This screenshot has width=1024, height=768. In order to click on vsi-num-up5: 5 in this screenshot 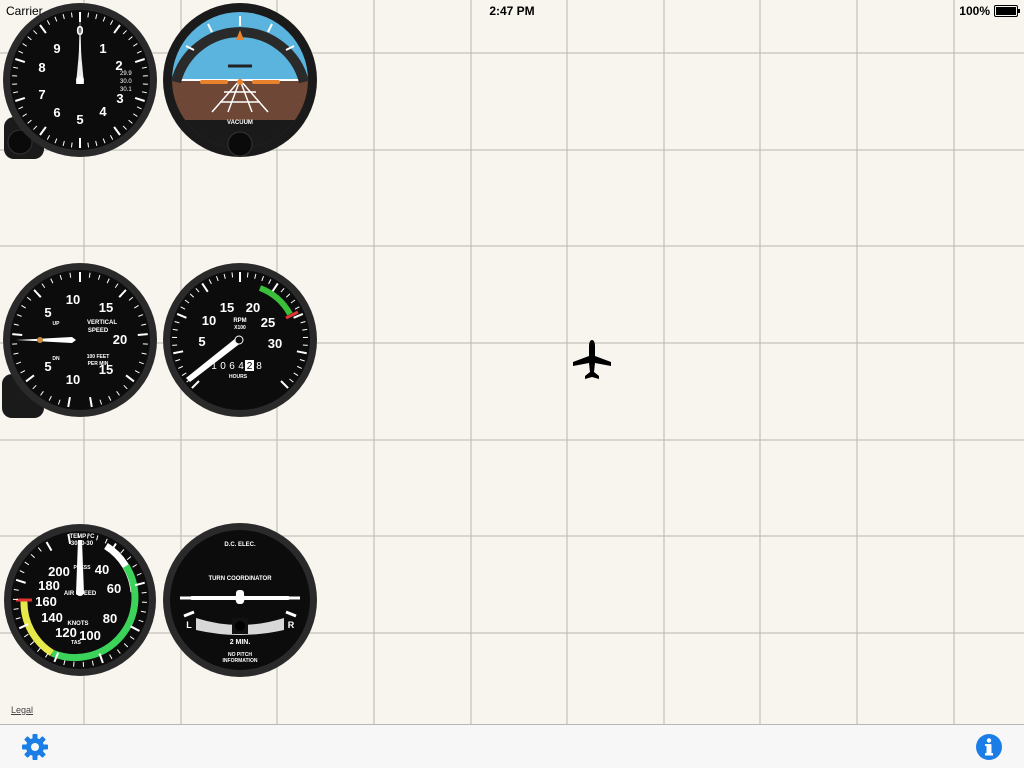, I will do `click(47, 312)`.